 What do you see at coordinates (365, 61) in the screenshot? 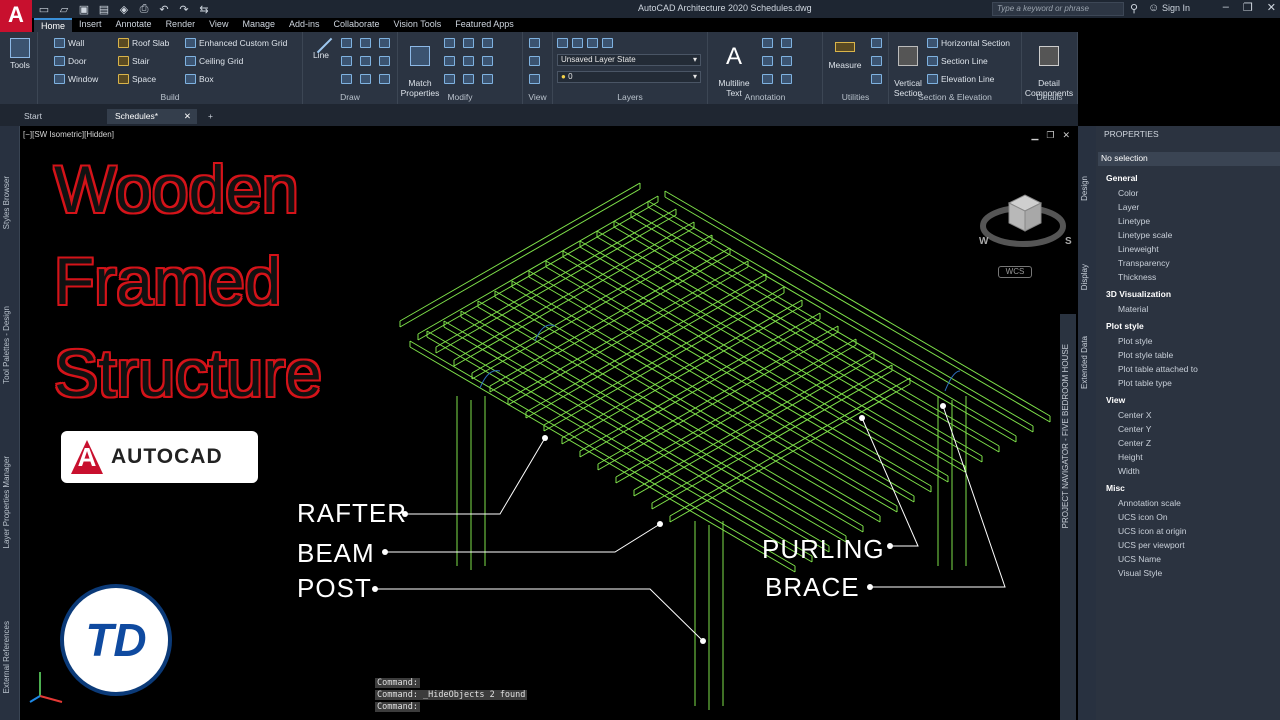
I see `spline-icon` at bounding box center [365, 61].